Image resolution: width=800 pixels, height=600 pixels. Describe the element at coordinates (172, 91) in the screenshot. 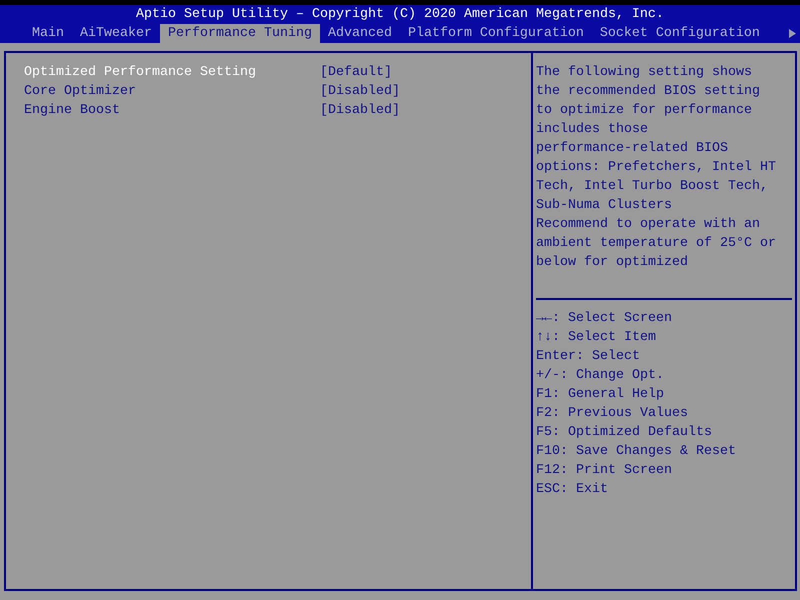

I see `setting-label: Core Optimizer` at that location.